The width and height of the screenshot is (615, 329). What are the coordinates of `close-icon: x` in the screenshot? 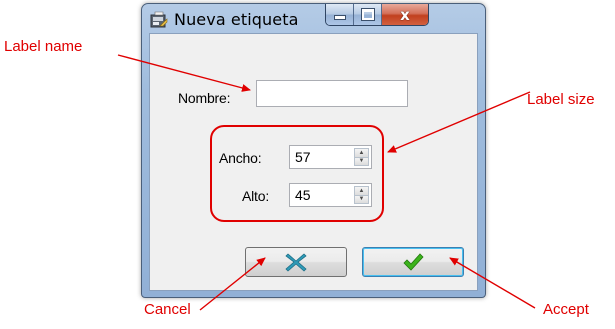 It's located at (405, 14).